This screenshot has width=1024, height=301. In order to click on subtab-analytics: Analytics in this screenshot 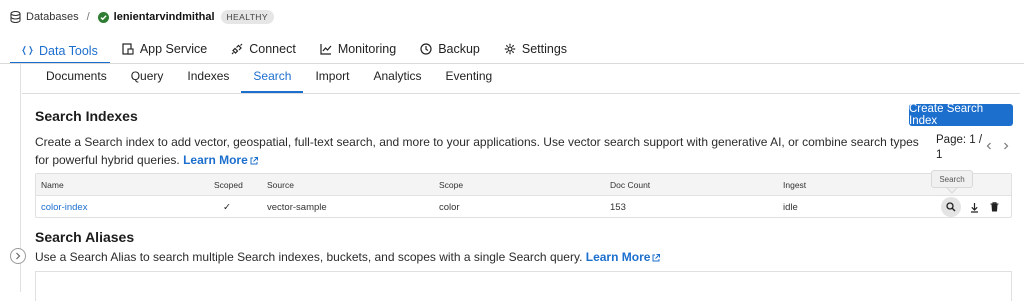, I will do `click(397, 78)`.